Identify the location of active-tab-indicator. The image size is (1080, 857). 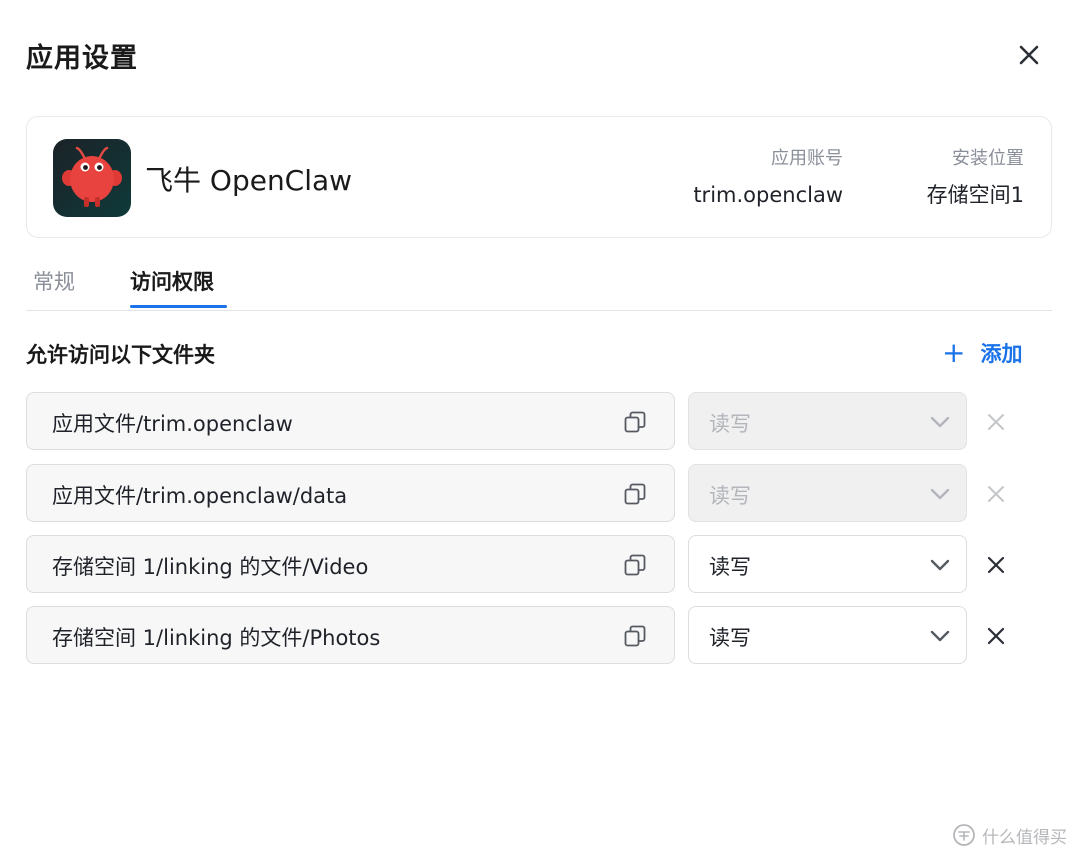
(178, 306).